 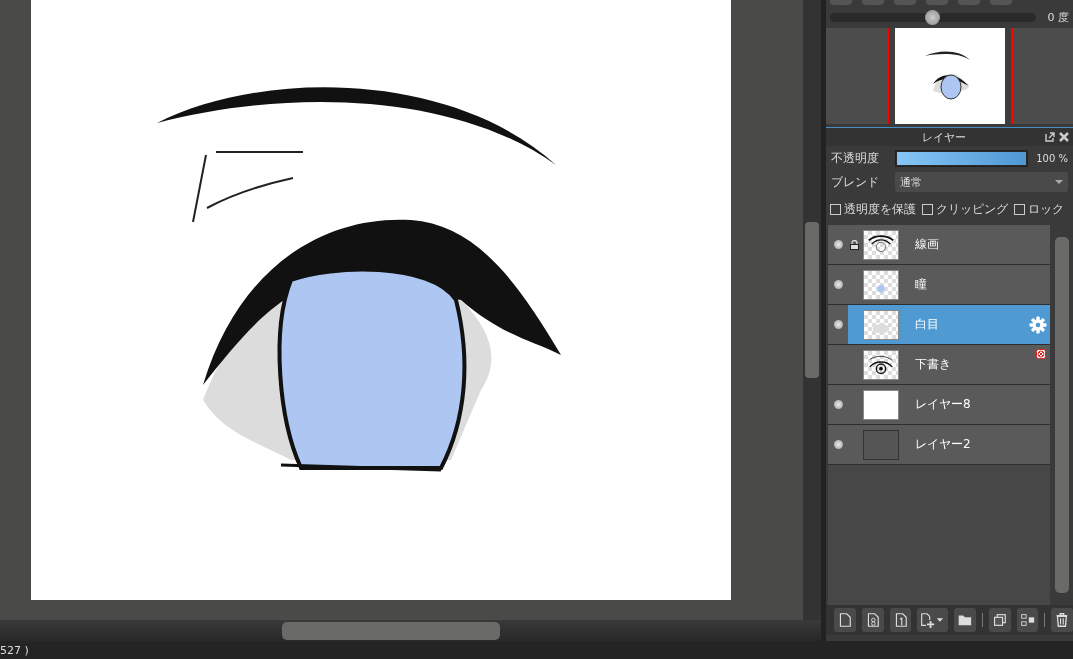 What do you see at coordinates (1027, 620) in the screenshot?
I see `merge-layer-icon` at bounding box center [1027, 620].